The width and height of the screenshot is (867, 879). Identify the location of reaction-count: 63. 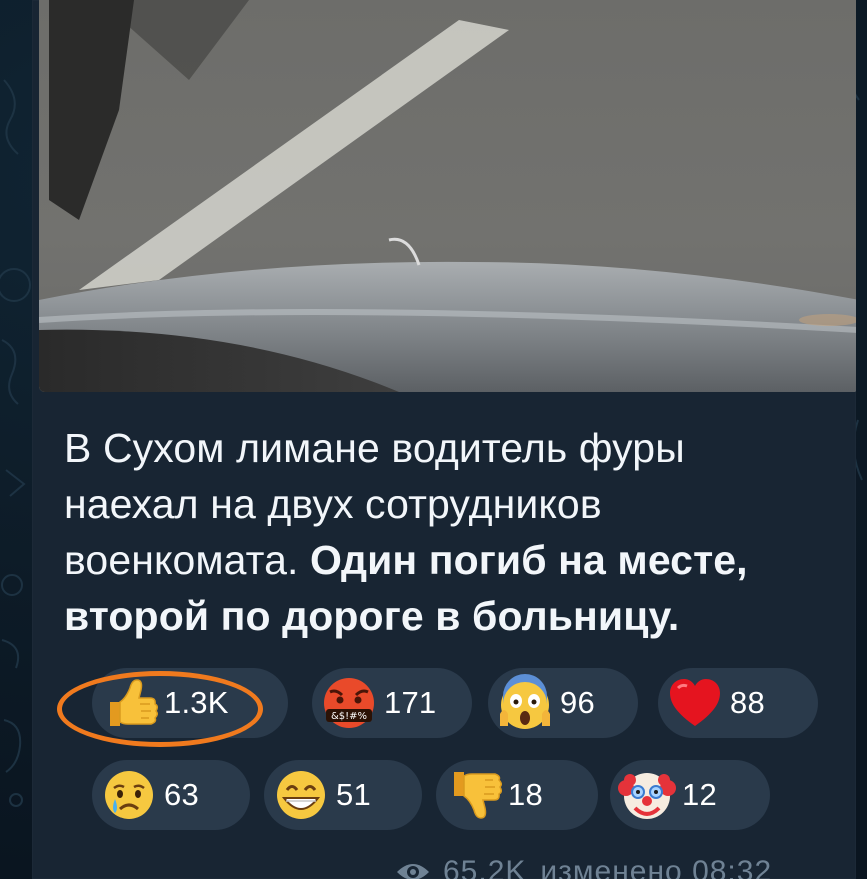
(181, 794).